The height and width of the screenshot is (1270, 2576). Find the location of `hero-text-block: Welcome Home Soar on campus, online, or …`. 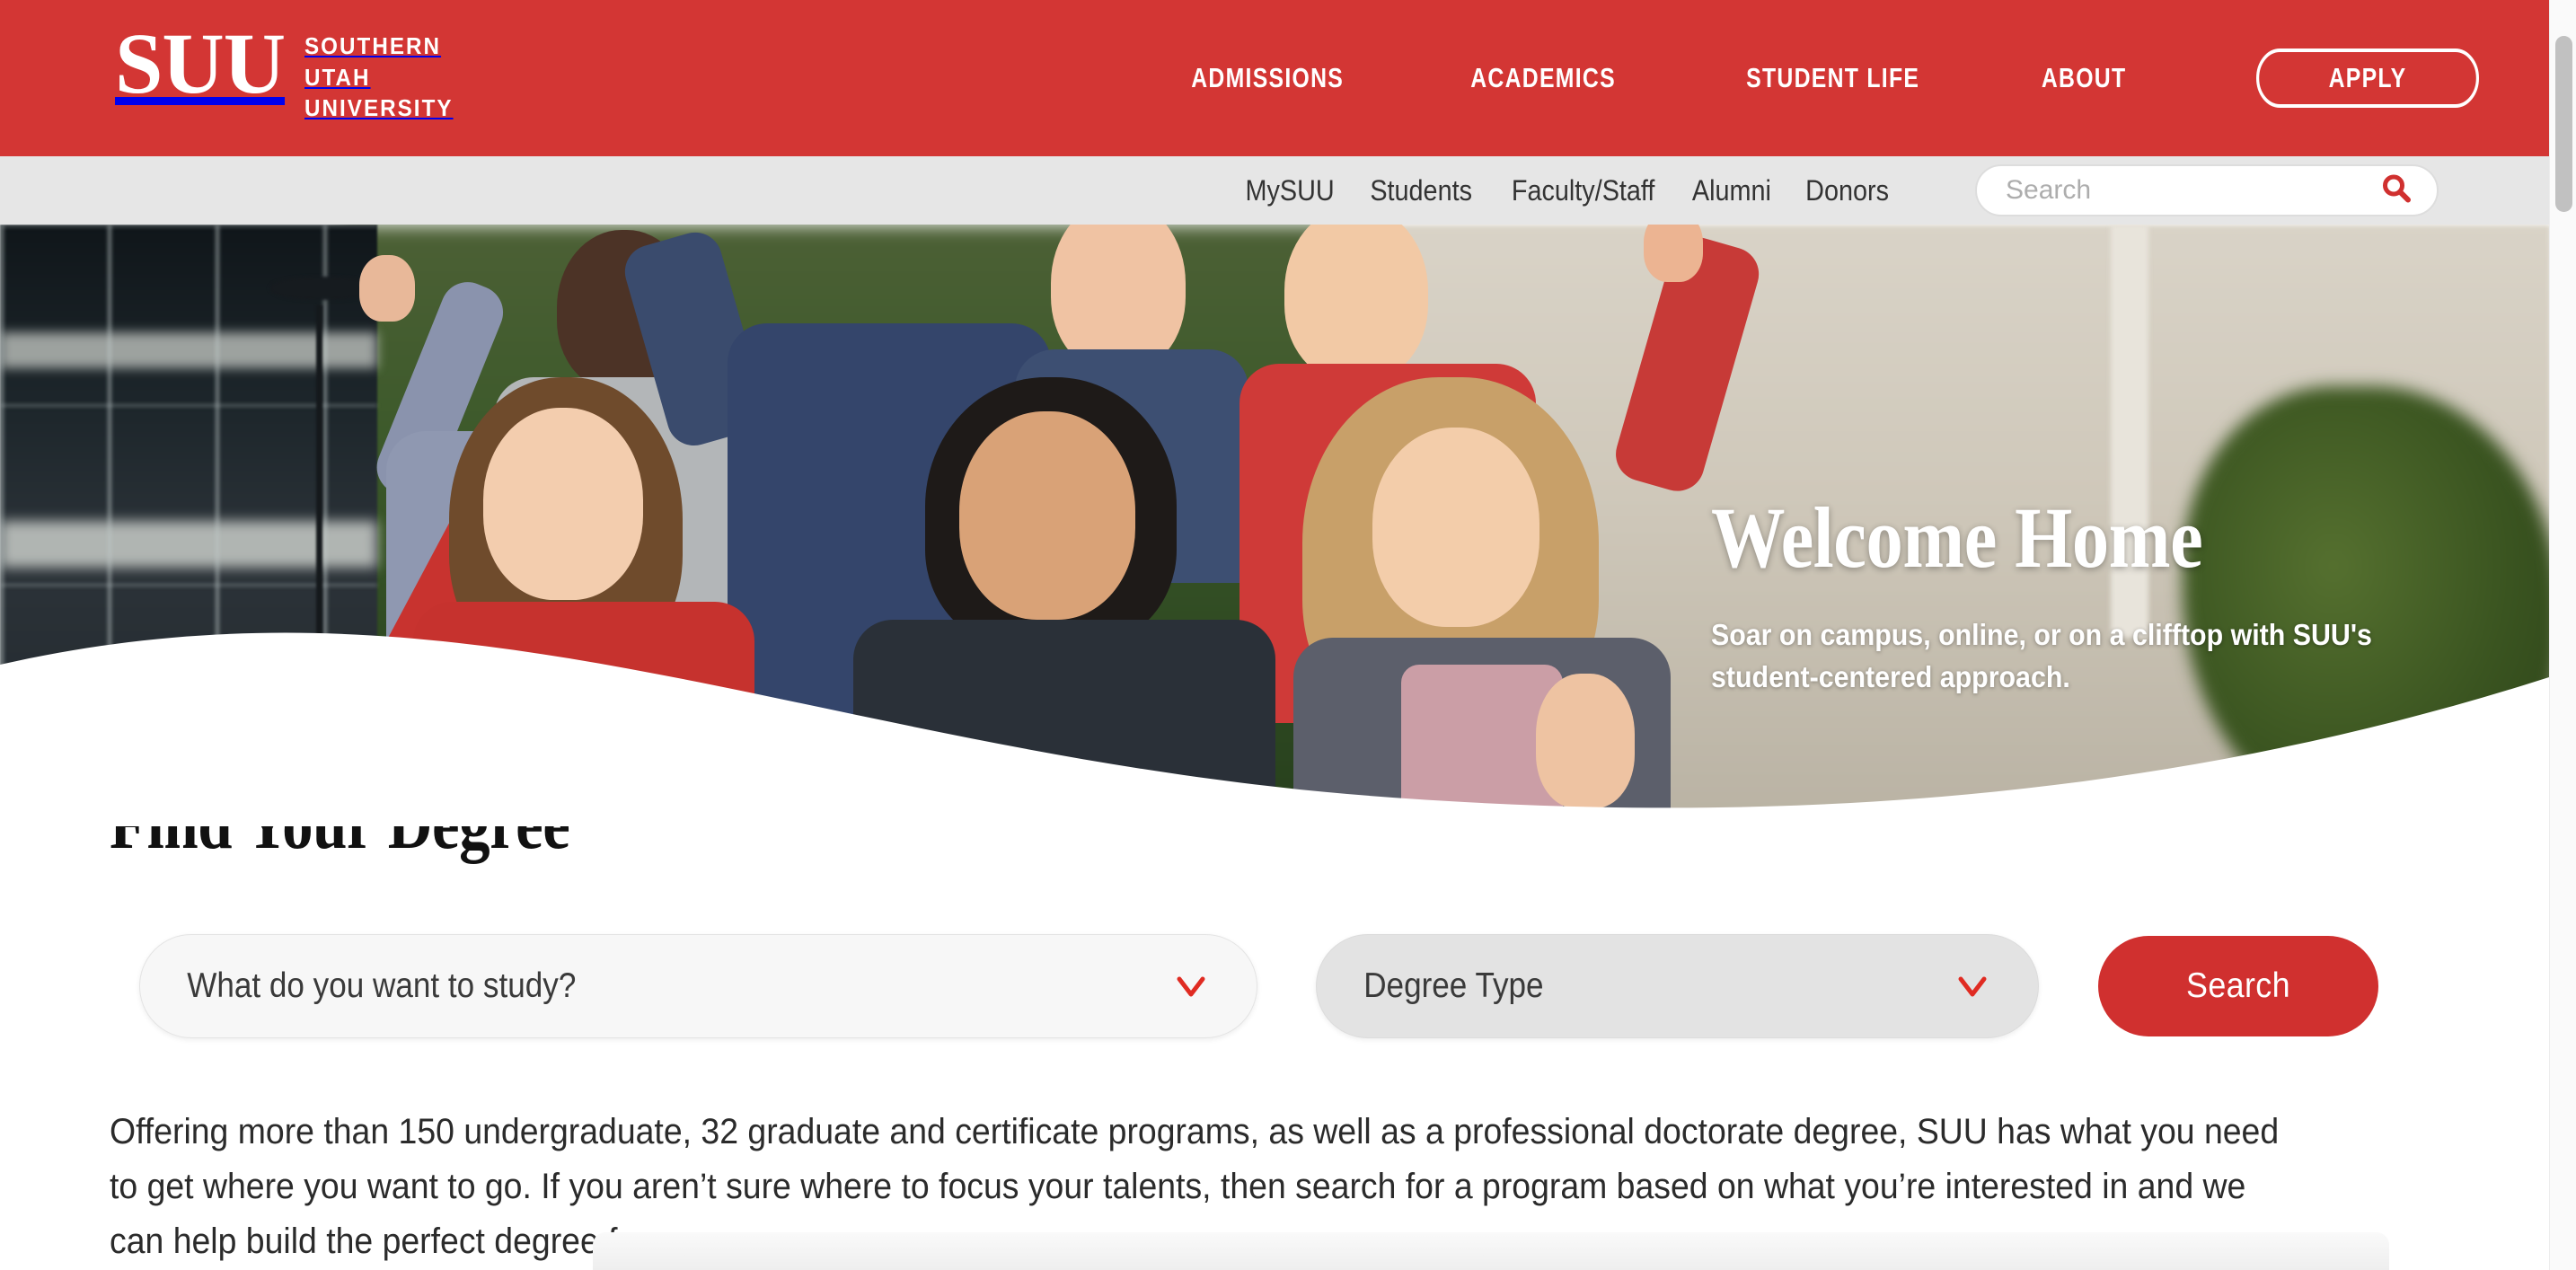

hero-text-block: Welcome Home Soar on campus, online, or … is located at coordinates (2106, 597).